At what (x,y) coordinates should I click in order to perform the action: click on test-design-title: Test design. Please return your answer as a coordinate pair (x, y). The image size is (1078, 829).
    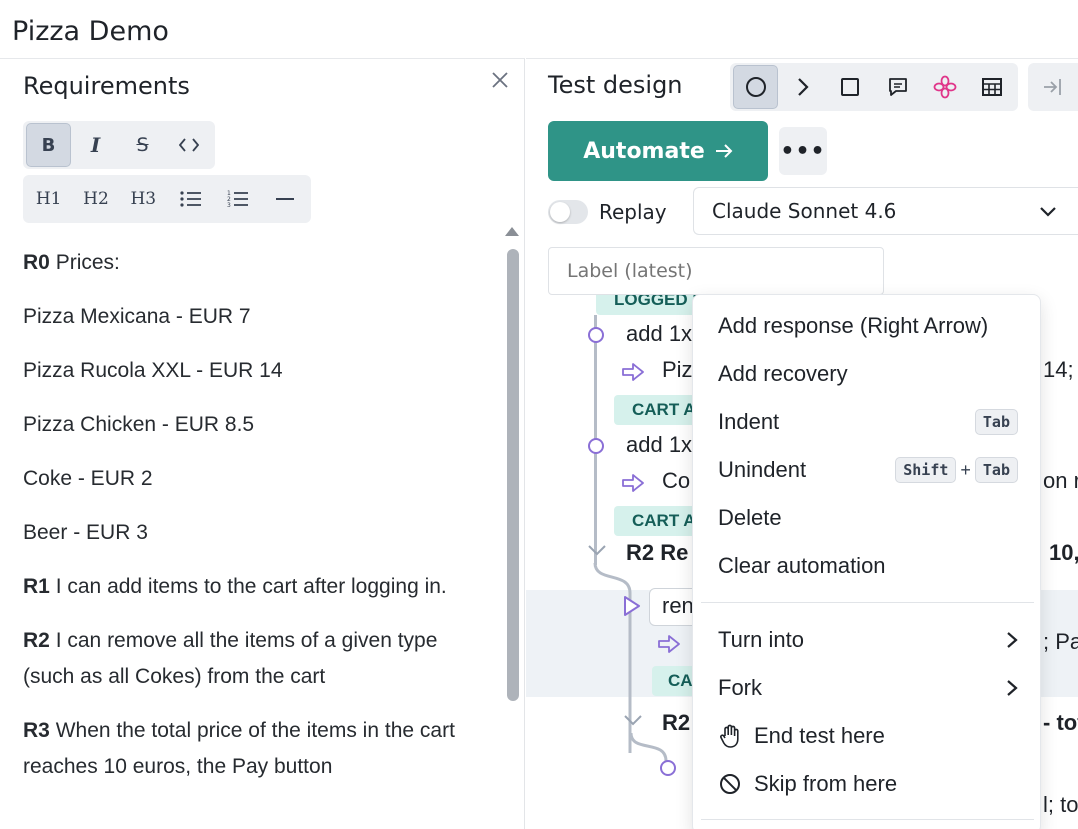
    Looking at the image, I should click on (615, 85).